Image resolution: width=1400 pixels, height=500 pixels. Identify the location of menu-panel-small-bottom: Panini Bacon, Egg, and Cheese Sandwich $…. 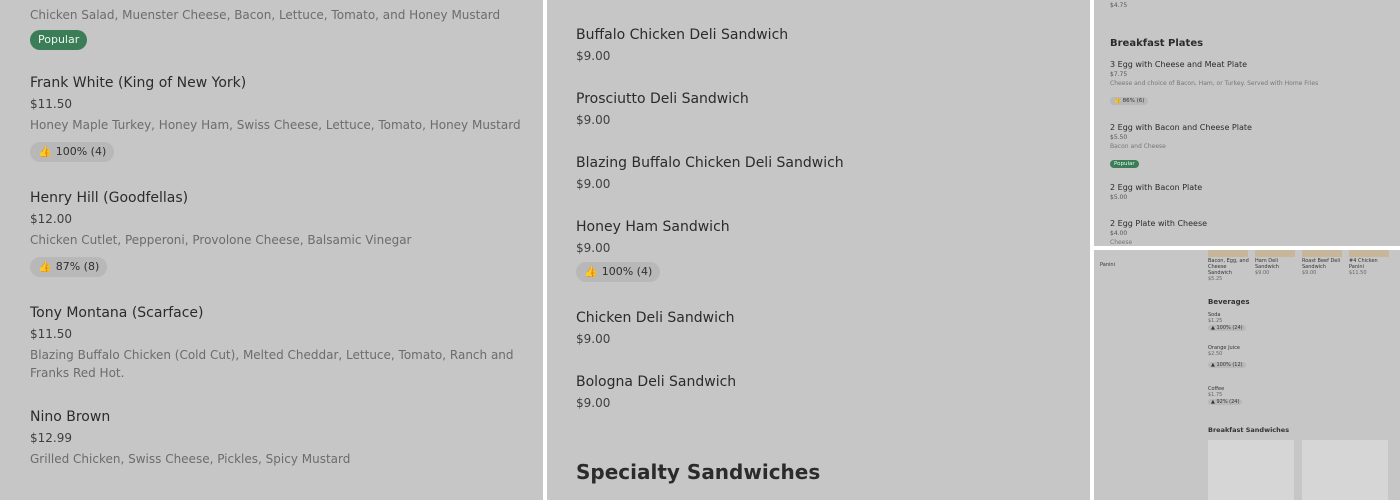
(1247, 375).